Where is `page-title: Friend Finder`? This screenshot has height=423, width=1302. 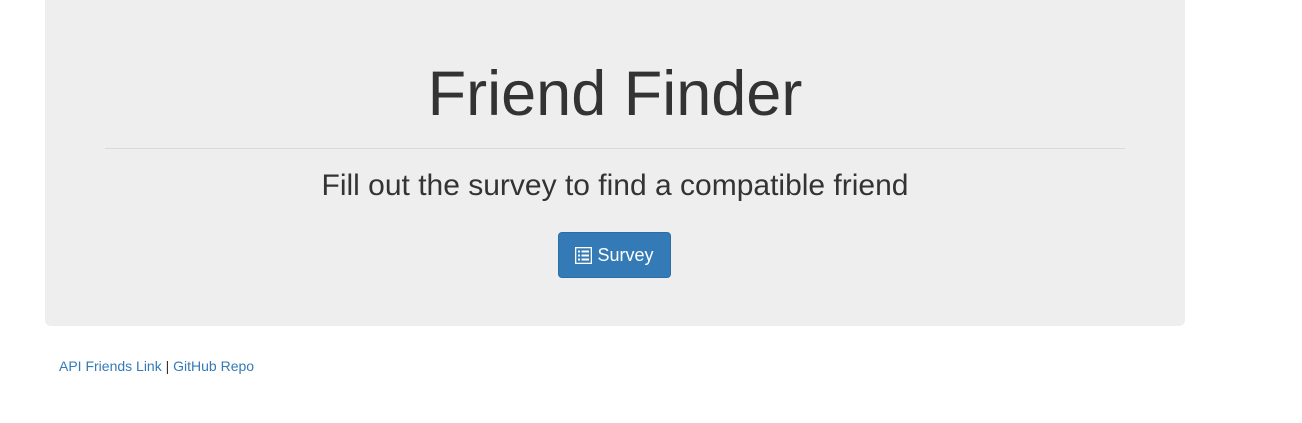 page-title: Friend Finder is located at coordinates (615, 94).